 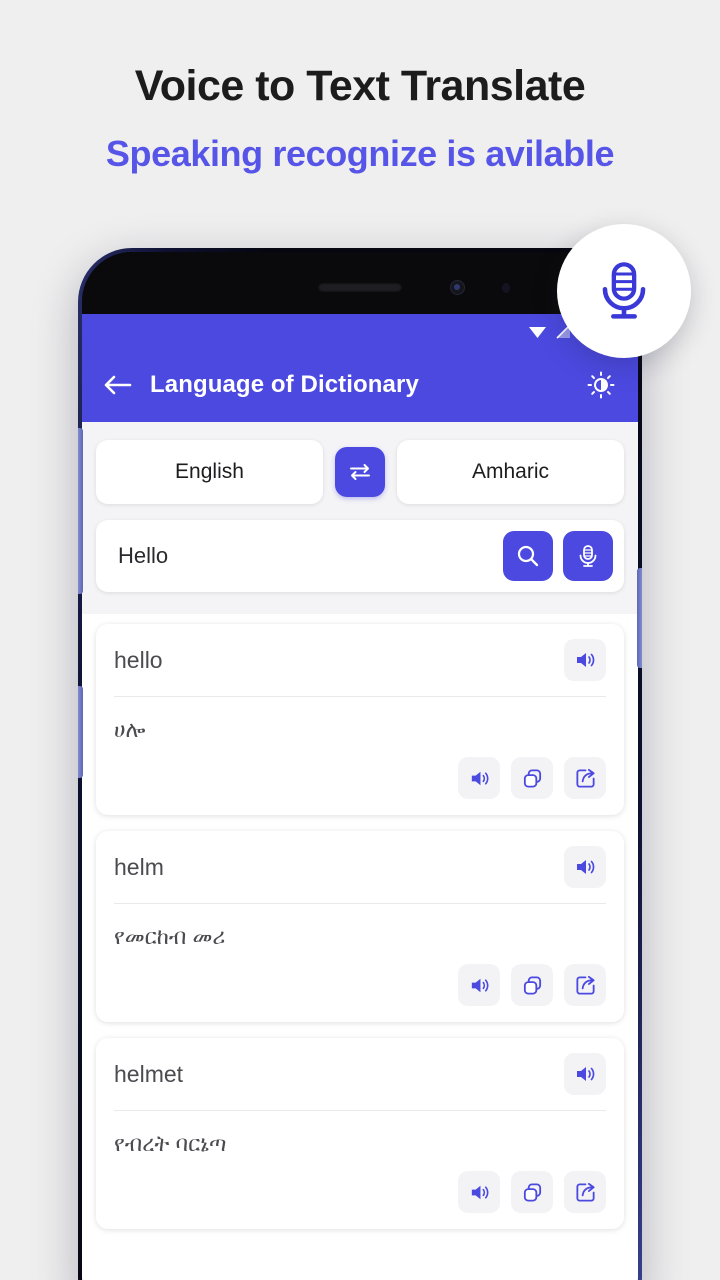 I want to click on app-bar-title: Language of Dictionary, so click(x=284, y=384).